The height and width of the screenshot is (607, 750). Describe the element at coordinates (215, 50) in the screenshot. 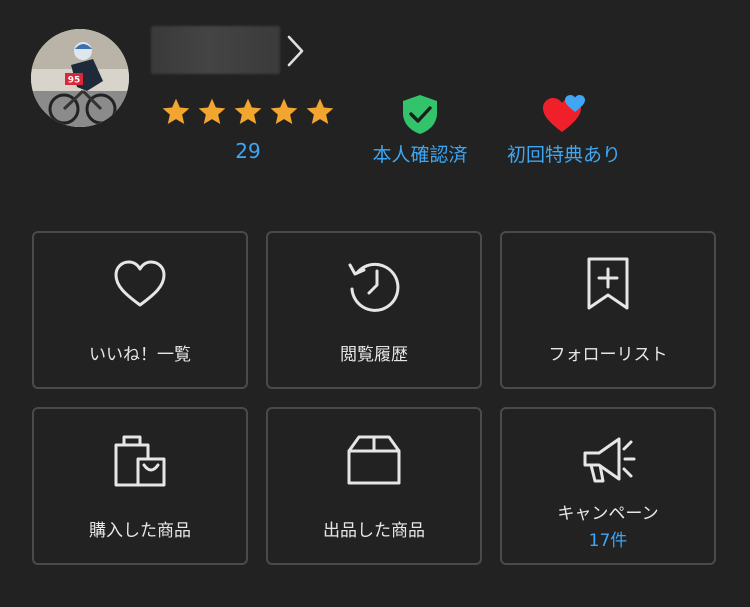

I see `username-blurred` at that location.